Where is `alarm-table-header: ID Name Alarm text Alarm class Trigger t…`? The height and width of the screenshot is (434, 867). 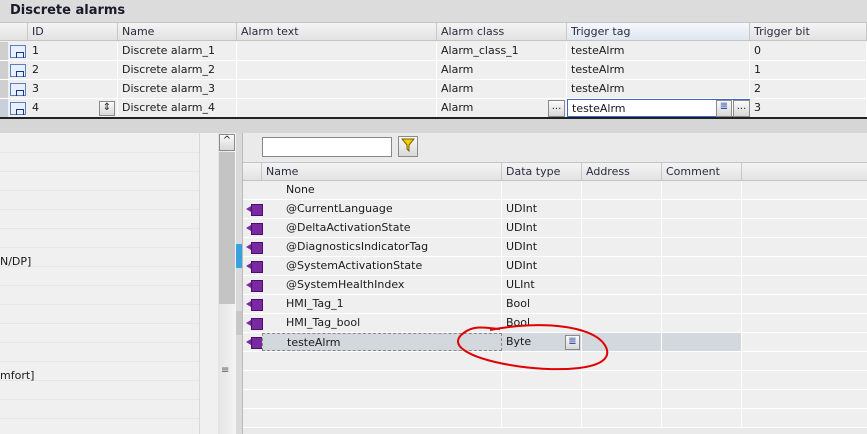 alarm-table-header: ID Name Alarm text Alarm class Trigger t… is located at coordinates (433, 31).